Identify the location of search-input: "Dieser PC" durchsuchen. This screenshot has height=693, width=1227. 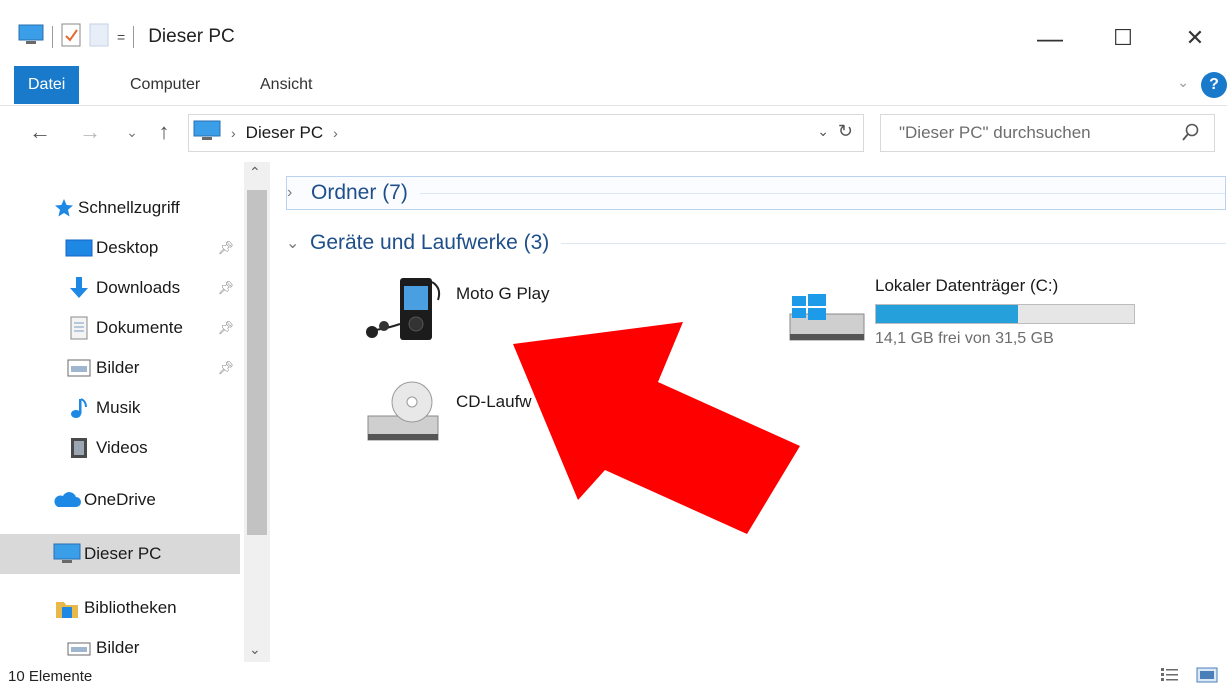
(1047, 133).